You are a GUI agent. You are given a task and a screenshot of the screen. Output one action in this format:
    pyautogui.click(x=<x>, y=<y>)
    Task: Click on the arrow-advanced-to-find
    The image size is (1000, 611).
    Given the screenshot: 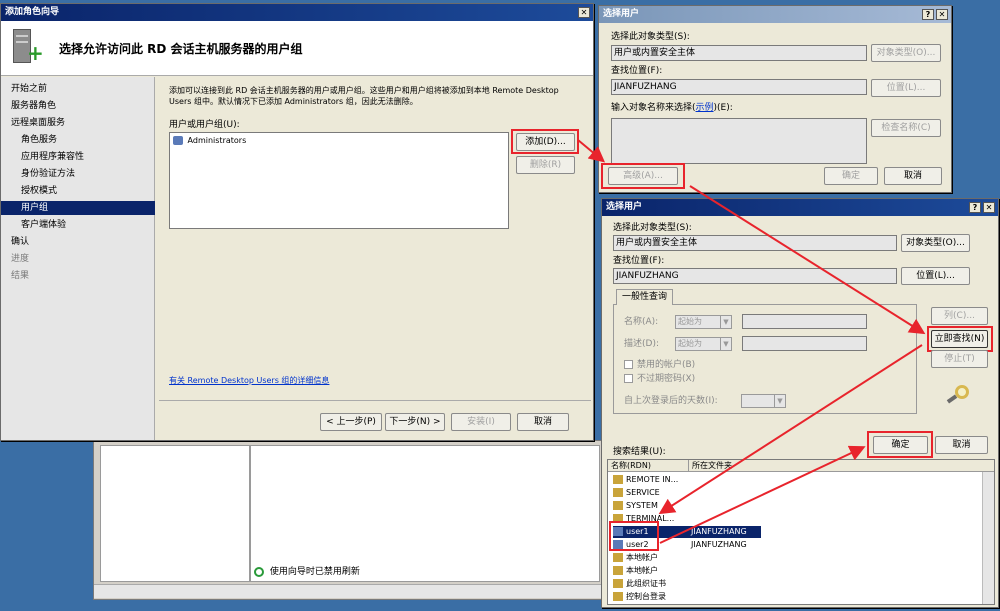 What is the action you would take?
    pyautogui.click(x=807, y=260)
    